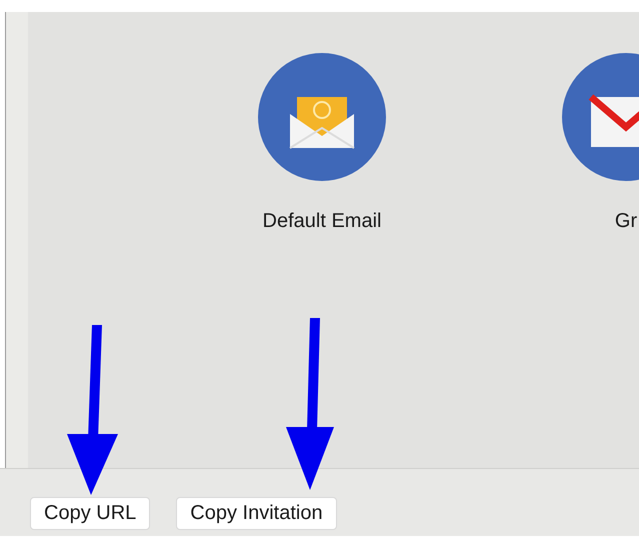 The width and height of the screenshot is (639, 537). I want to click on app-label: Default Email, so click(322, 221).